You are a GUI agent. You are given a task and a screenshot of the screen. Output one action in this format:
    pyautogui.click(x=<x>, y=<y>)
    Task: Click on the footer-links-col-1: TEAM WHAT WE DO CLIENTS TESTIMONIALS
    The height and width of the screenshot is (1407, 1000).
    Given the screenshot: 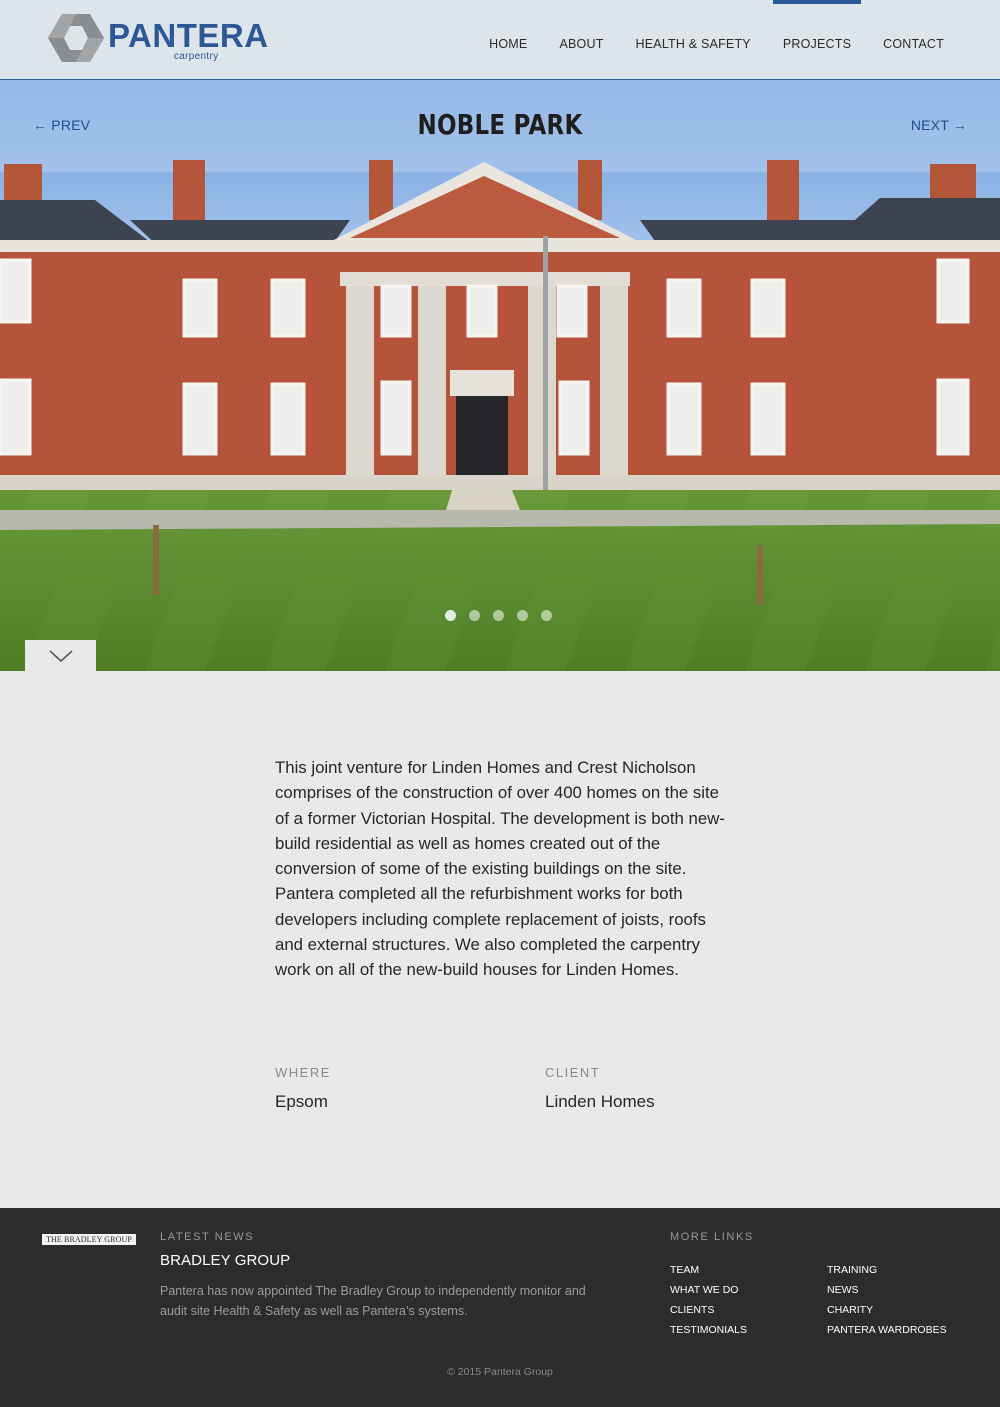 What is the action you would take?
    pyautogui.click(x=708, y=1300)
    